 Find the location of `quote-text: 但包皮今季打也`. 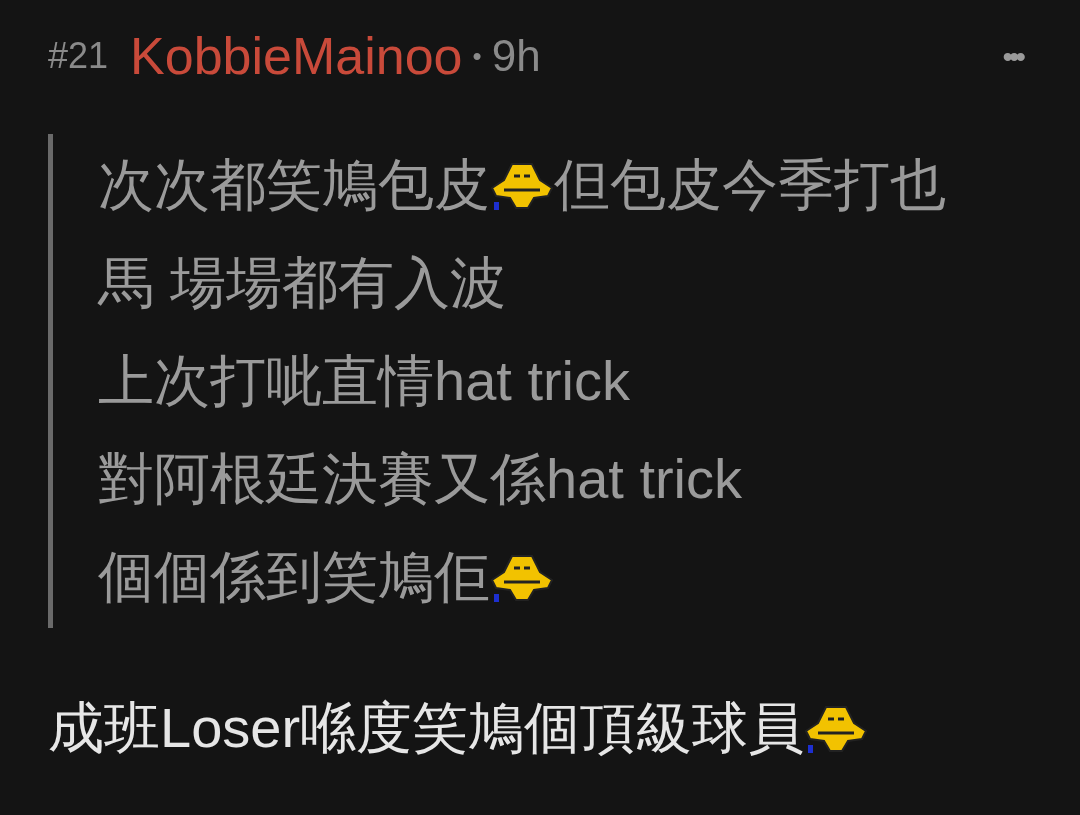

quote-text: 但包皮今季打也 is located at coordinates (750, 185).